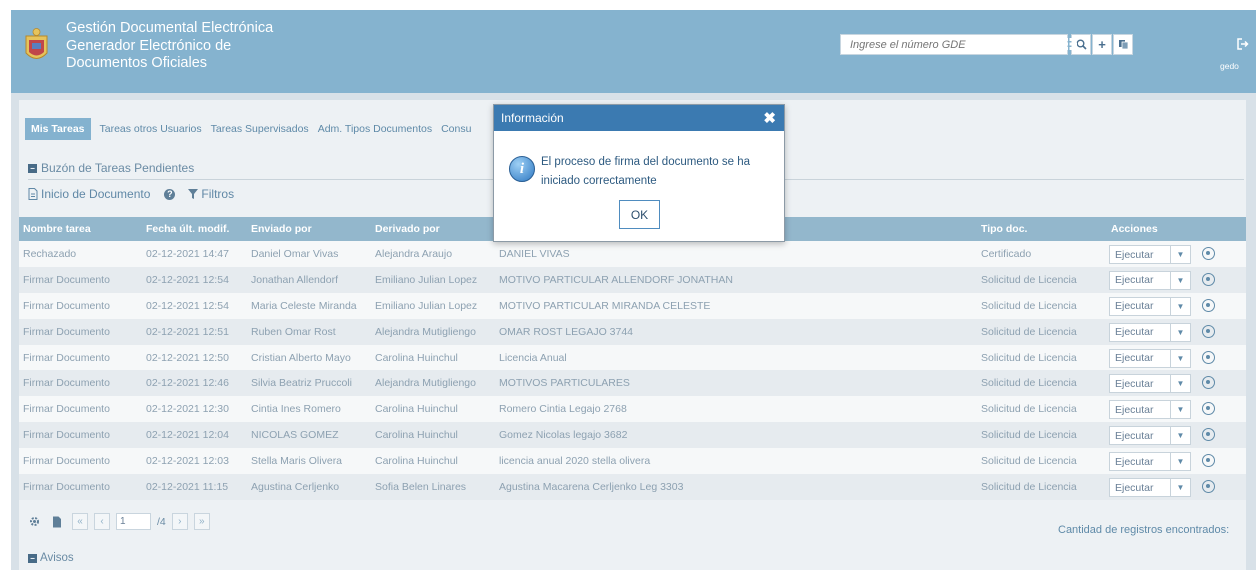 The height and width of the screenshot is (570, 1256). Describe the element at coordinates (111, 168) in the screenshot. I see `pending-tasks-section: − Buzón de Tareas Pendientes` at that location.